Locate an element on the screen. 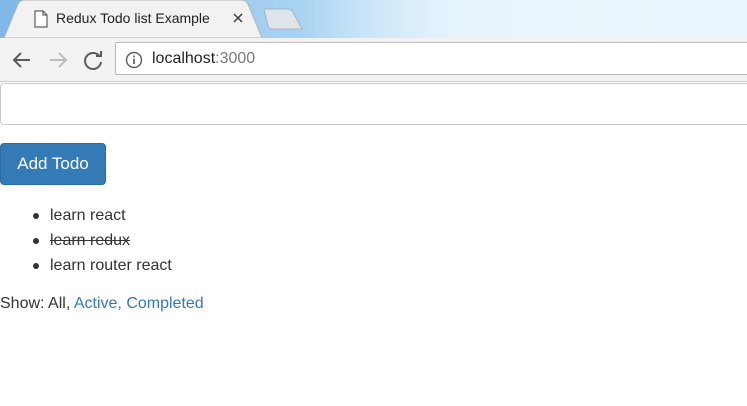 The image size is (747, 406). filter-label: Show: is located at coordinates (22, 303).